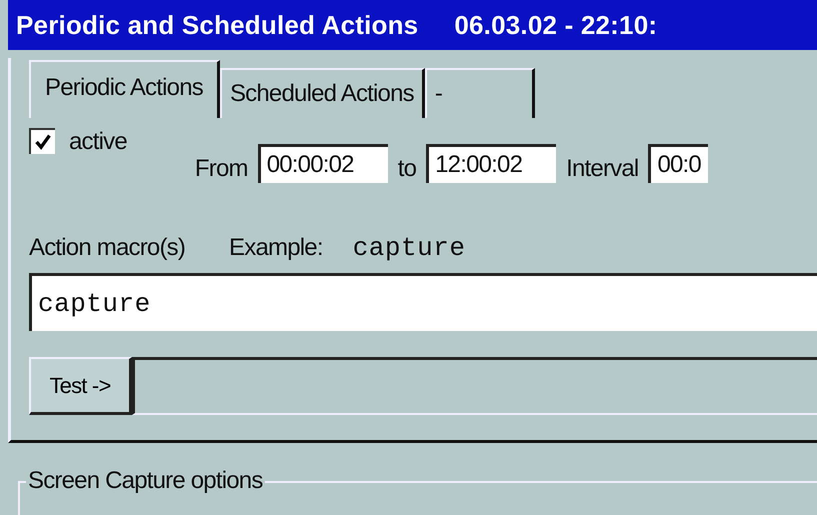 The width and height of the screenshot is (817, 515). Describe the element at coordinates (556, 25) in the screenshot. I see `date-time: 06.03.02 - 22:10:` at that location.